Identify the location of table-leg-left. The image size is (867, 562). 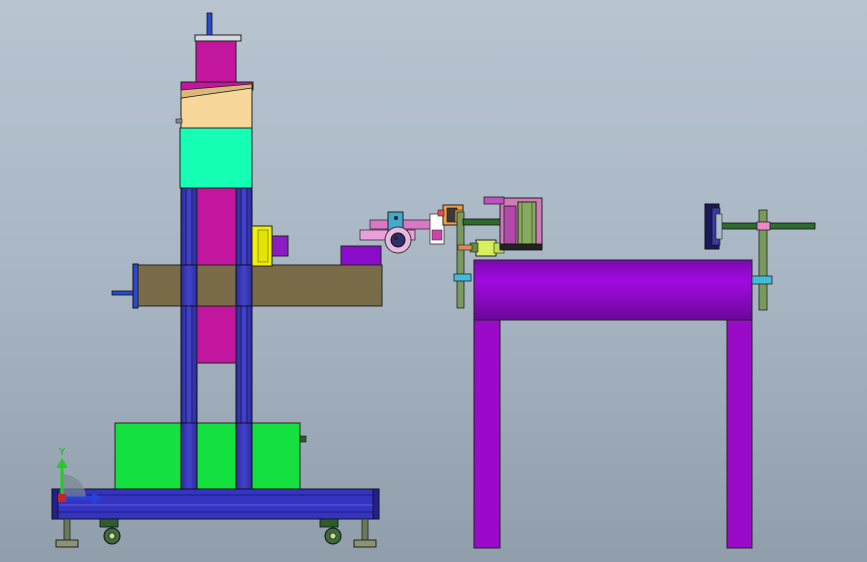
(487, 433).